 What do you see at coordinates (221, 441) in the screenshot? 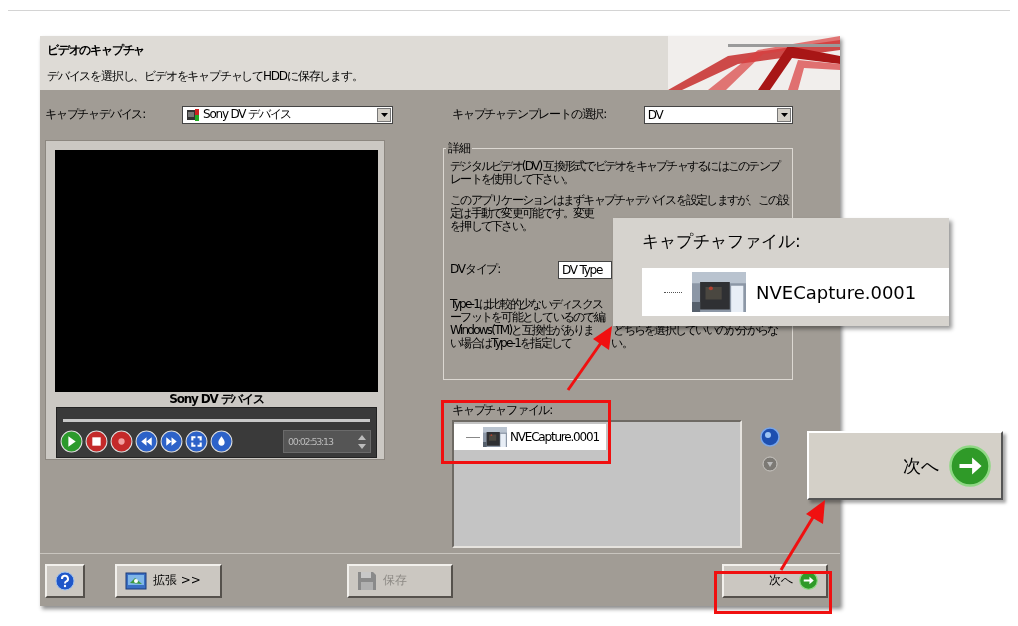
I see `snapshot-button` at bounding box center [221, 441].